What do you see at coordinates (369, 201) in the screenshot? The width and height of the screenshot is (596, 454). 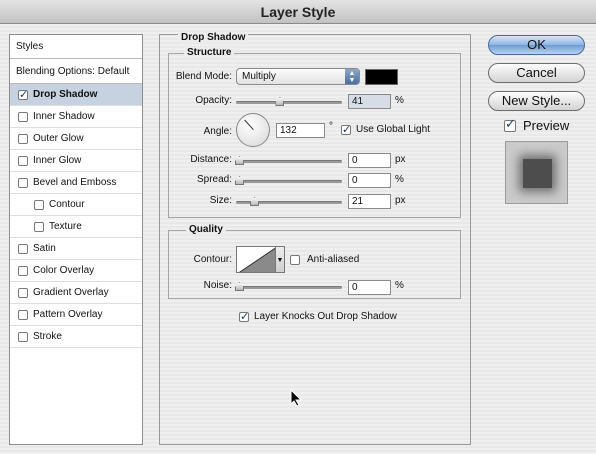 I see `size-field: 21` at bounding box center [369, 201].